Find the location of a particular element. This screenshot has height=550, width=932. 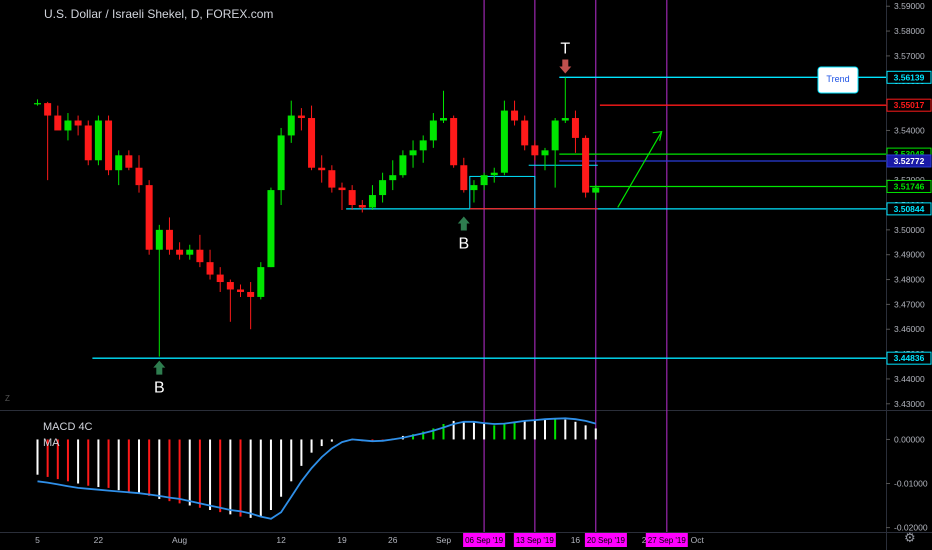

price-tick-label: 3.58000 is located at coordinates (909, 31).